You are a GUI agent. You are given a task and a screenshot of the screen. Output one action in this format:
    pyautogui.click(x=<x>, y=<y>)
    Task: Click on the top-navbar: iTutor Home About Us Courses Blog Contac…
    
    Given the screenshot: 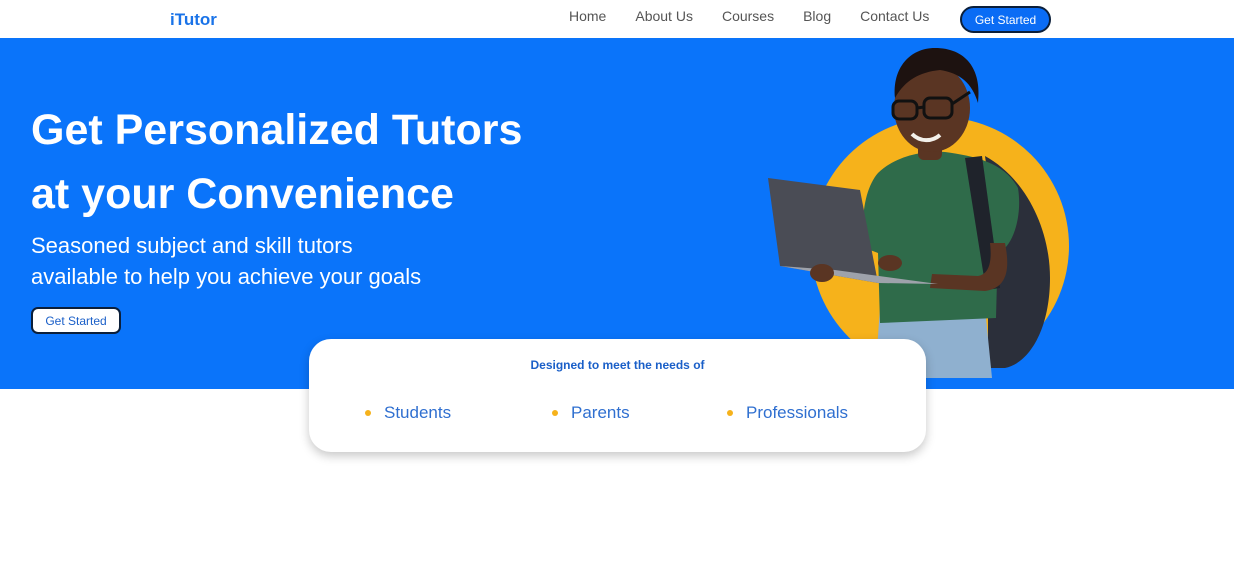 What is the action you would take?
    pyautogui.click(x=617, y=19)
    